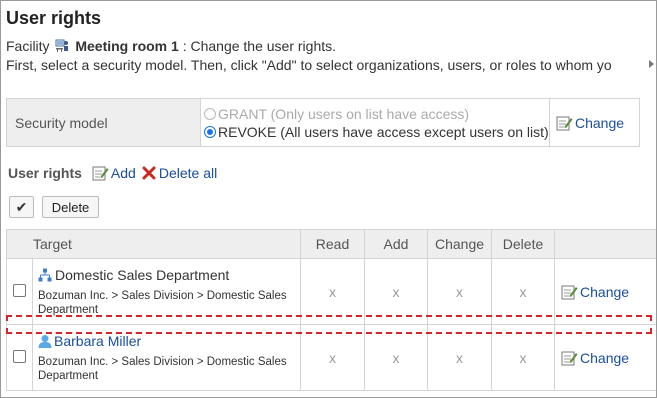  What do you see at coordinates (210, 131) in the screenshot?
I see `revoke-radio` at bounding box center [210, 131].